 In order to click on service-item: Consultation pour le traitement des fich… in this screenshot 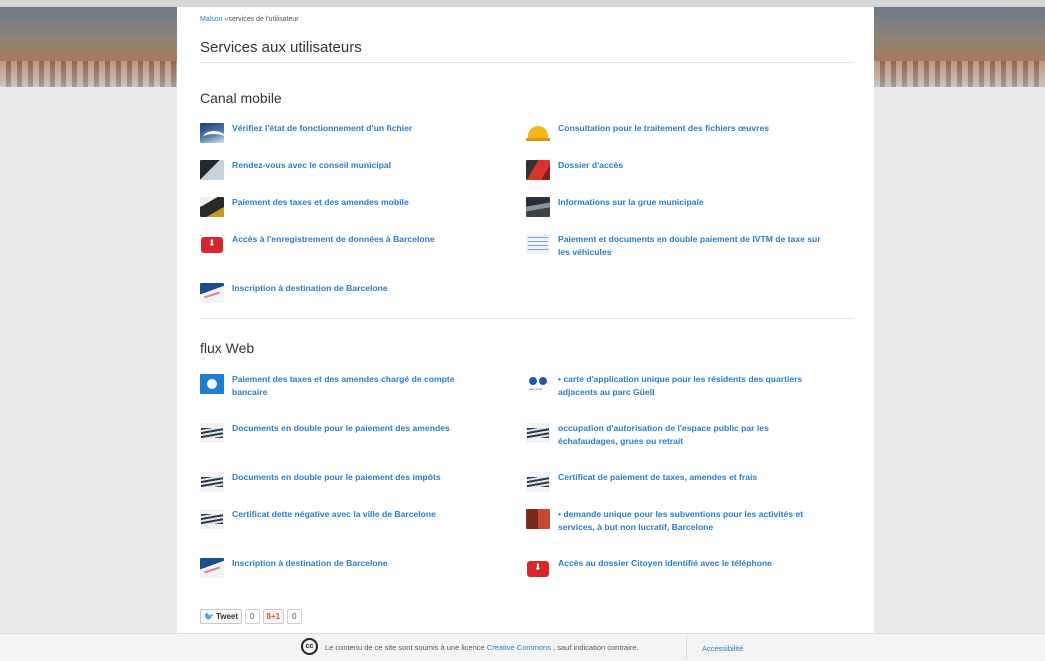, I will do `click(676, 133)`.